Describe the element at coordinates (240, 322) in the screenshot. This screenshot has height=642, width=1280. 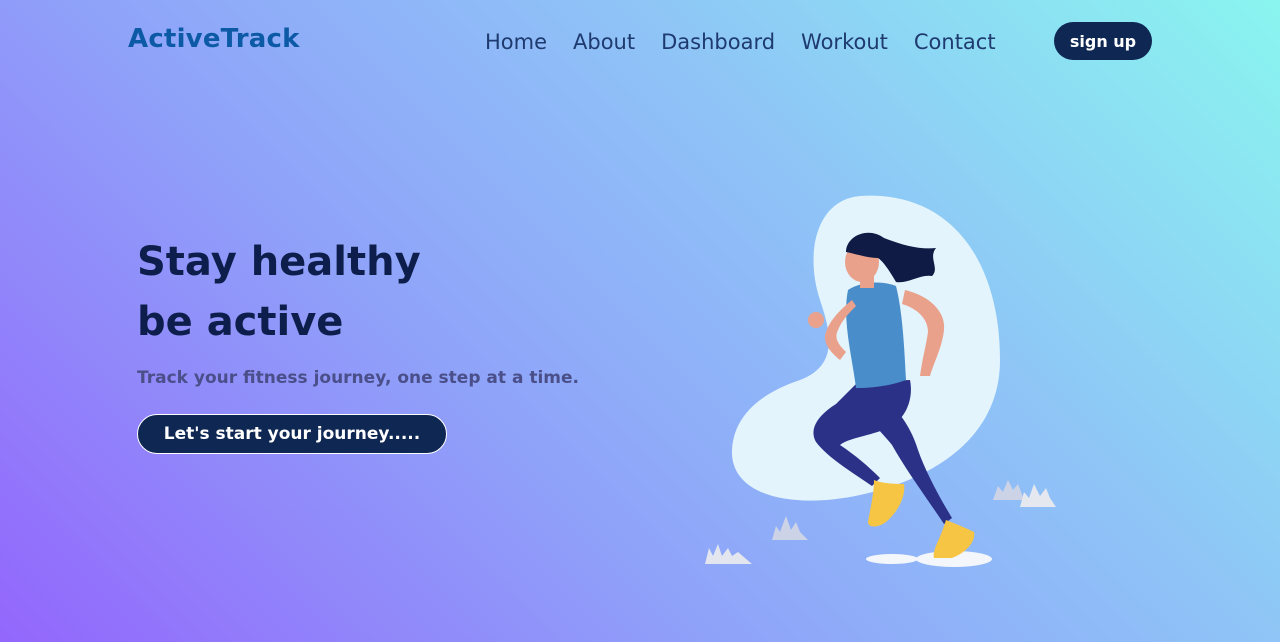
I see `hero-title-line-2: be active` at that location.